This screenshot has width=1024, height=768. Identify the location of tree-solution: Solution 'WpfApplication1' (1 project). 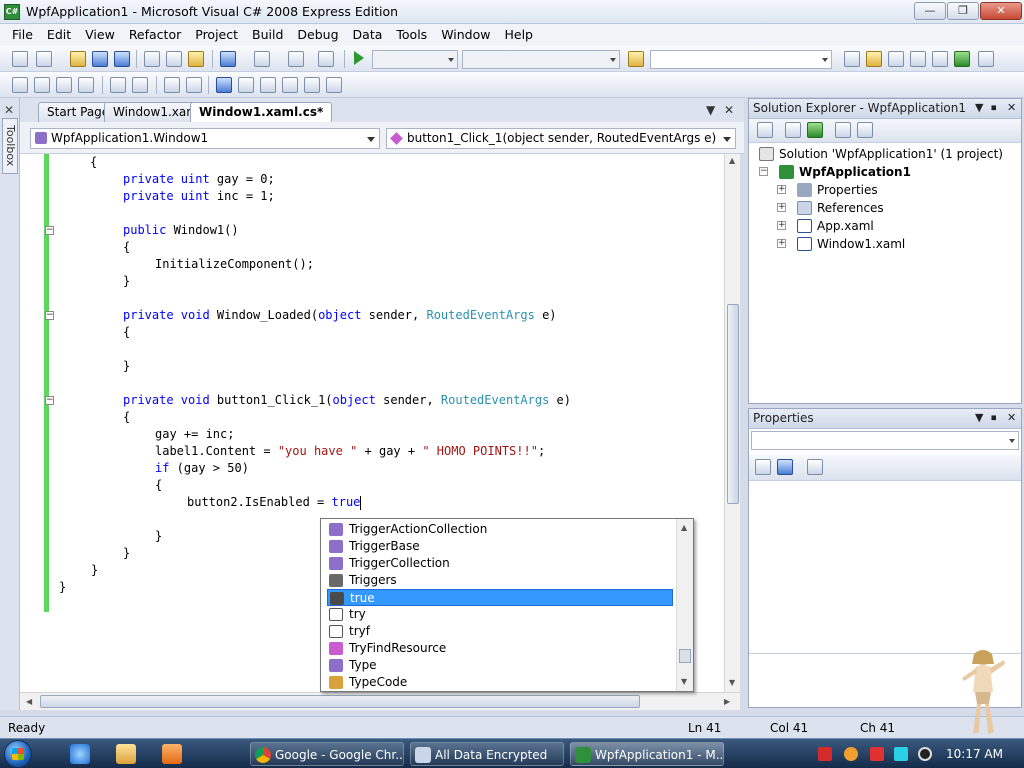
(881, 154).